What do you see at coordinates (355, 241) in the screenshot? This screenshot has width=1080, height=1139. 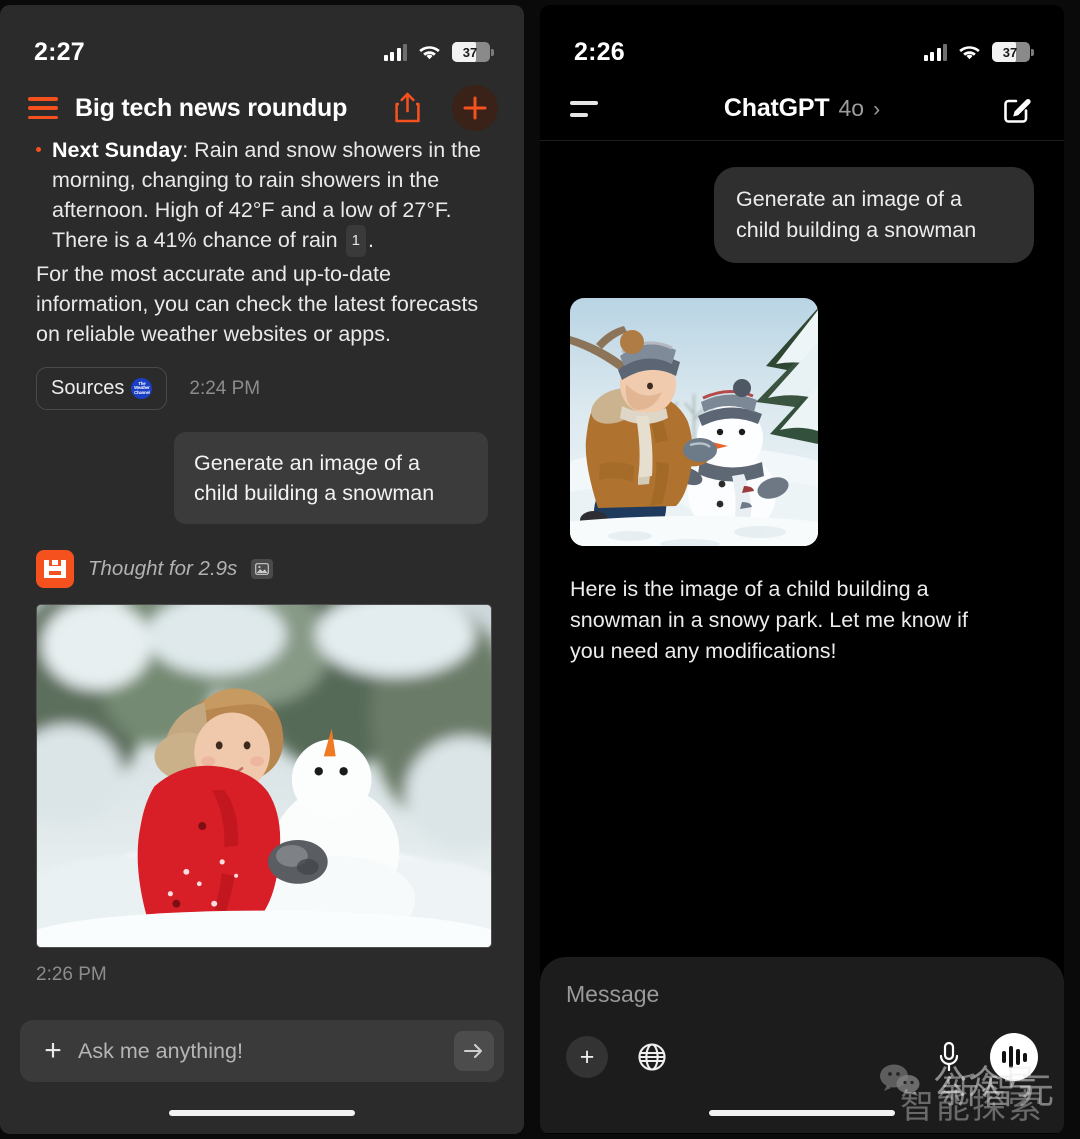 I see `citation-badge: 1` at bounding box center [355, 241].